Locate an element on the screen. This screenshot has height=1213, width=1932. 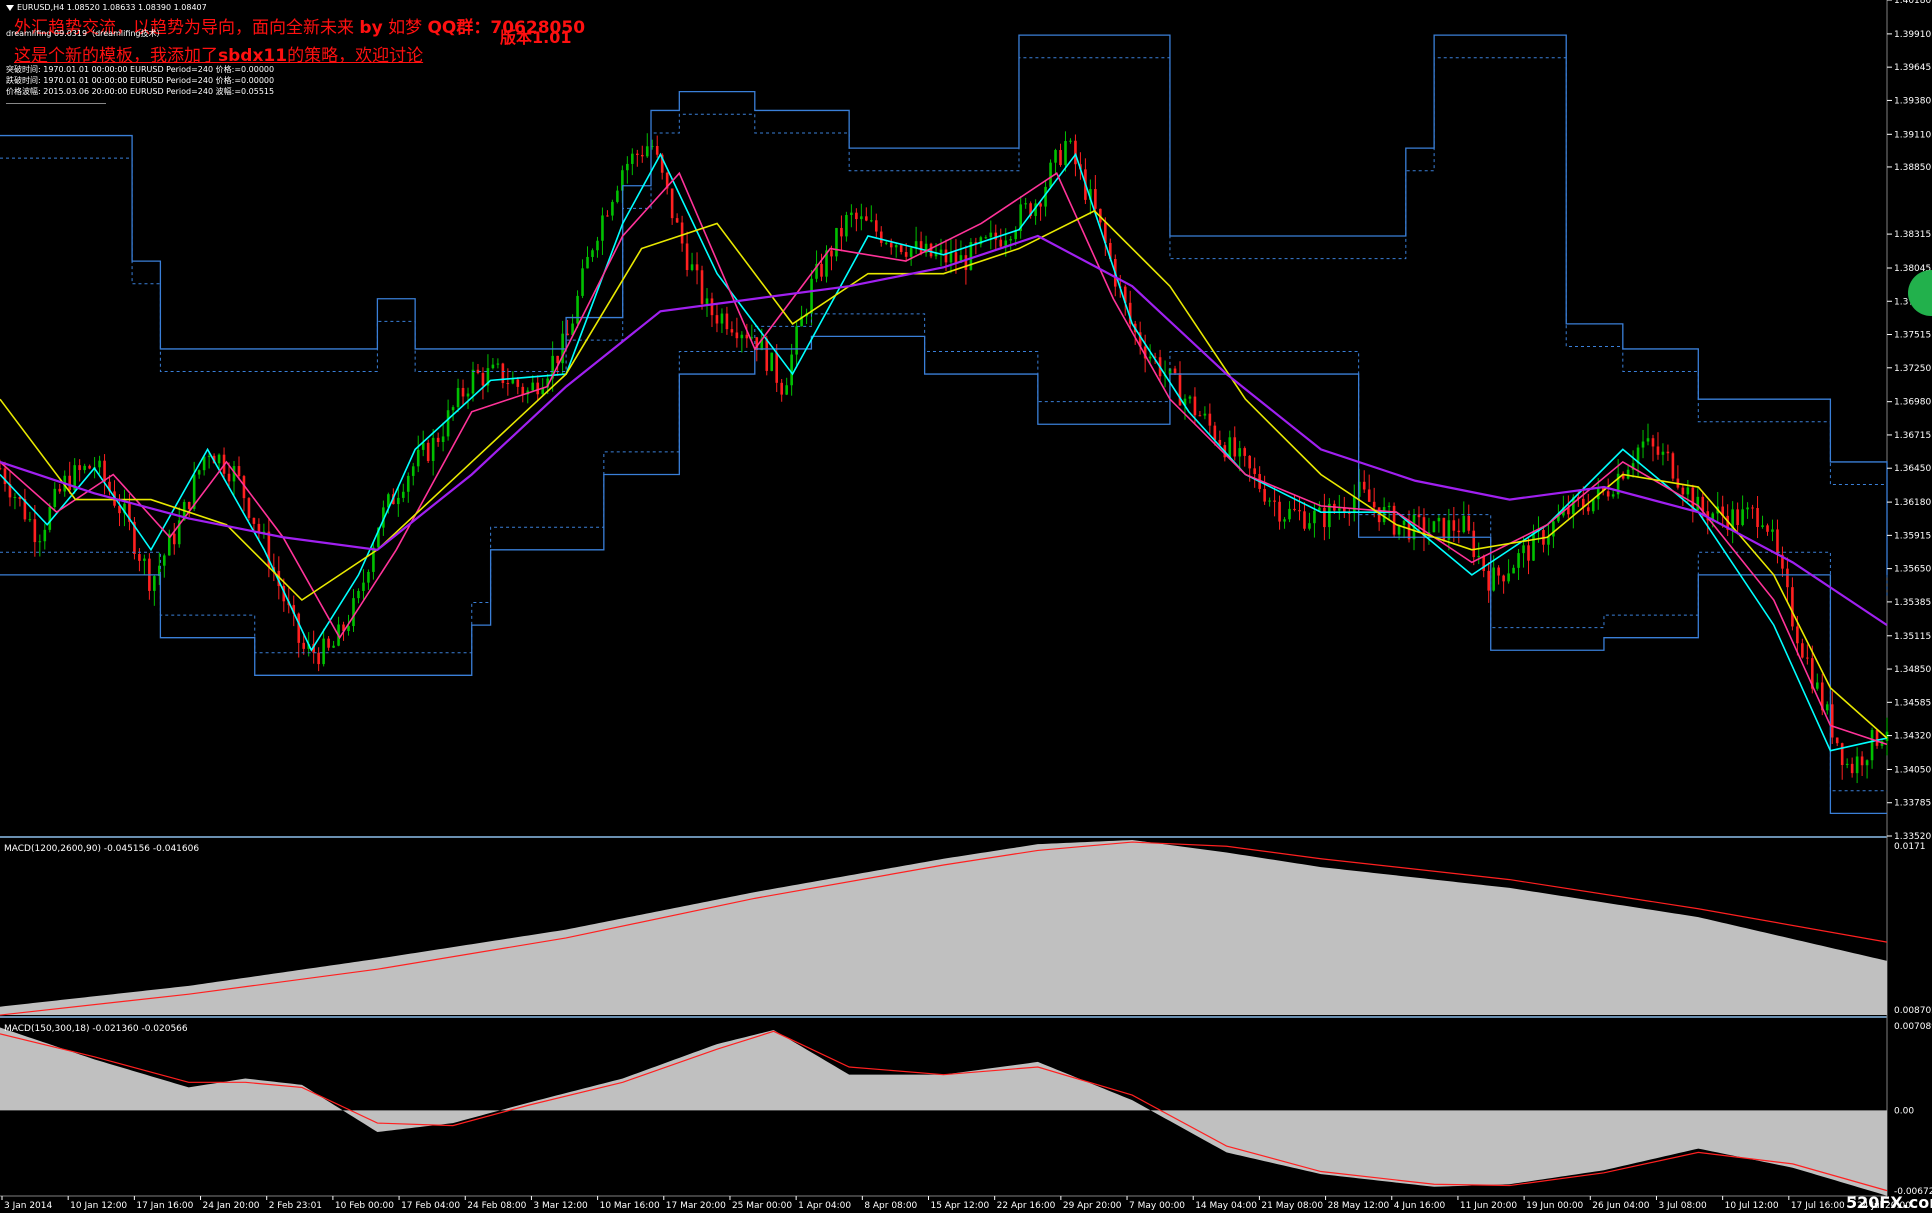
price-tick-label: 1.35915 is located at coordinates (1912, 536).